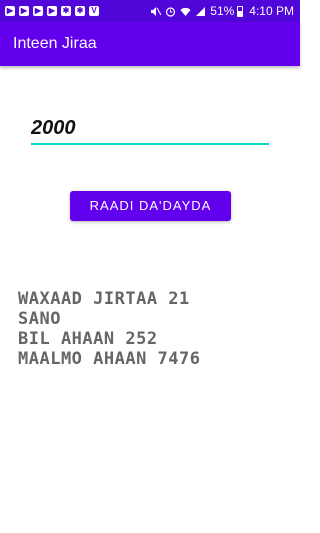 The width and height of the screenshot is (320, 533). I want to click on app-bar: Inteen Jiraa, so click(150, 44).